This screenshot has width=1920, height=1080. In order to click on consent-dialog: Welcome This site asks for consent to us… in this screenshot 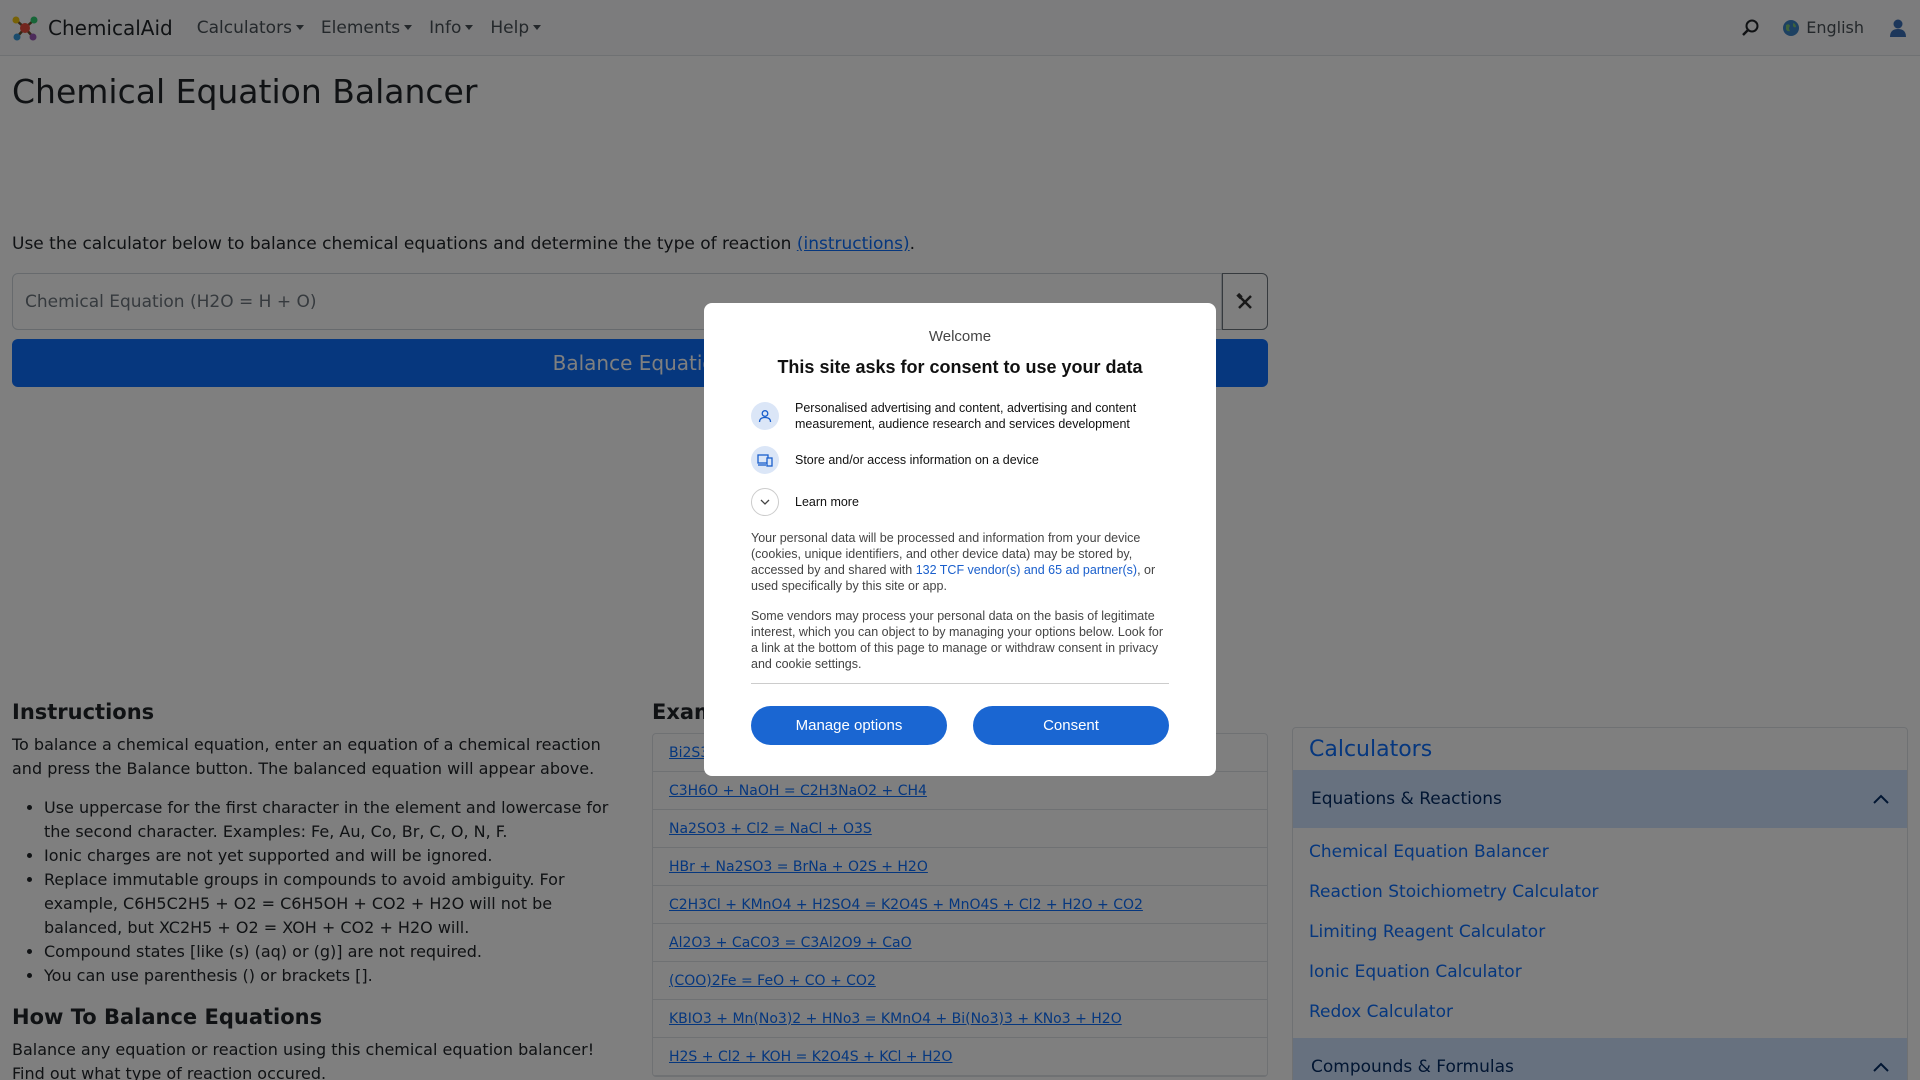, I will do `click(960, 539)`.